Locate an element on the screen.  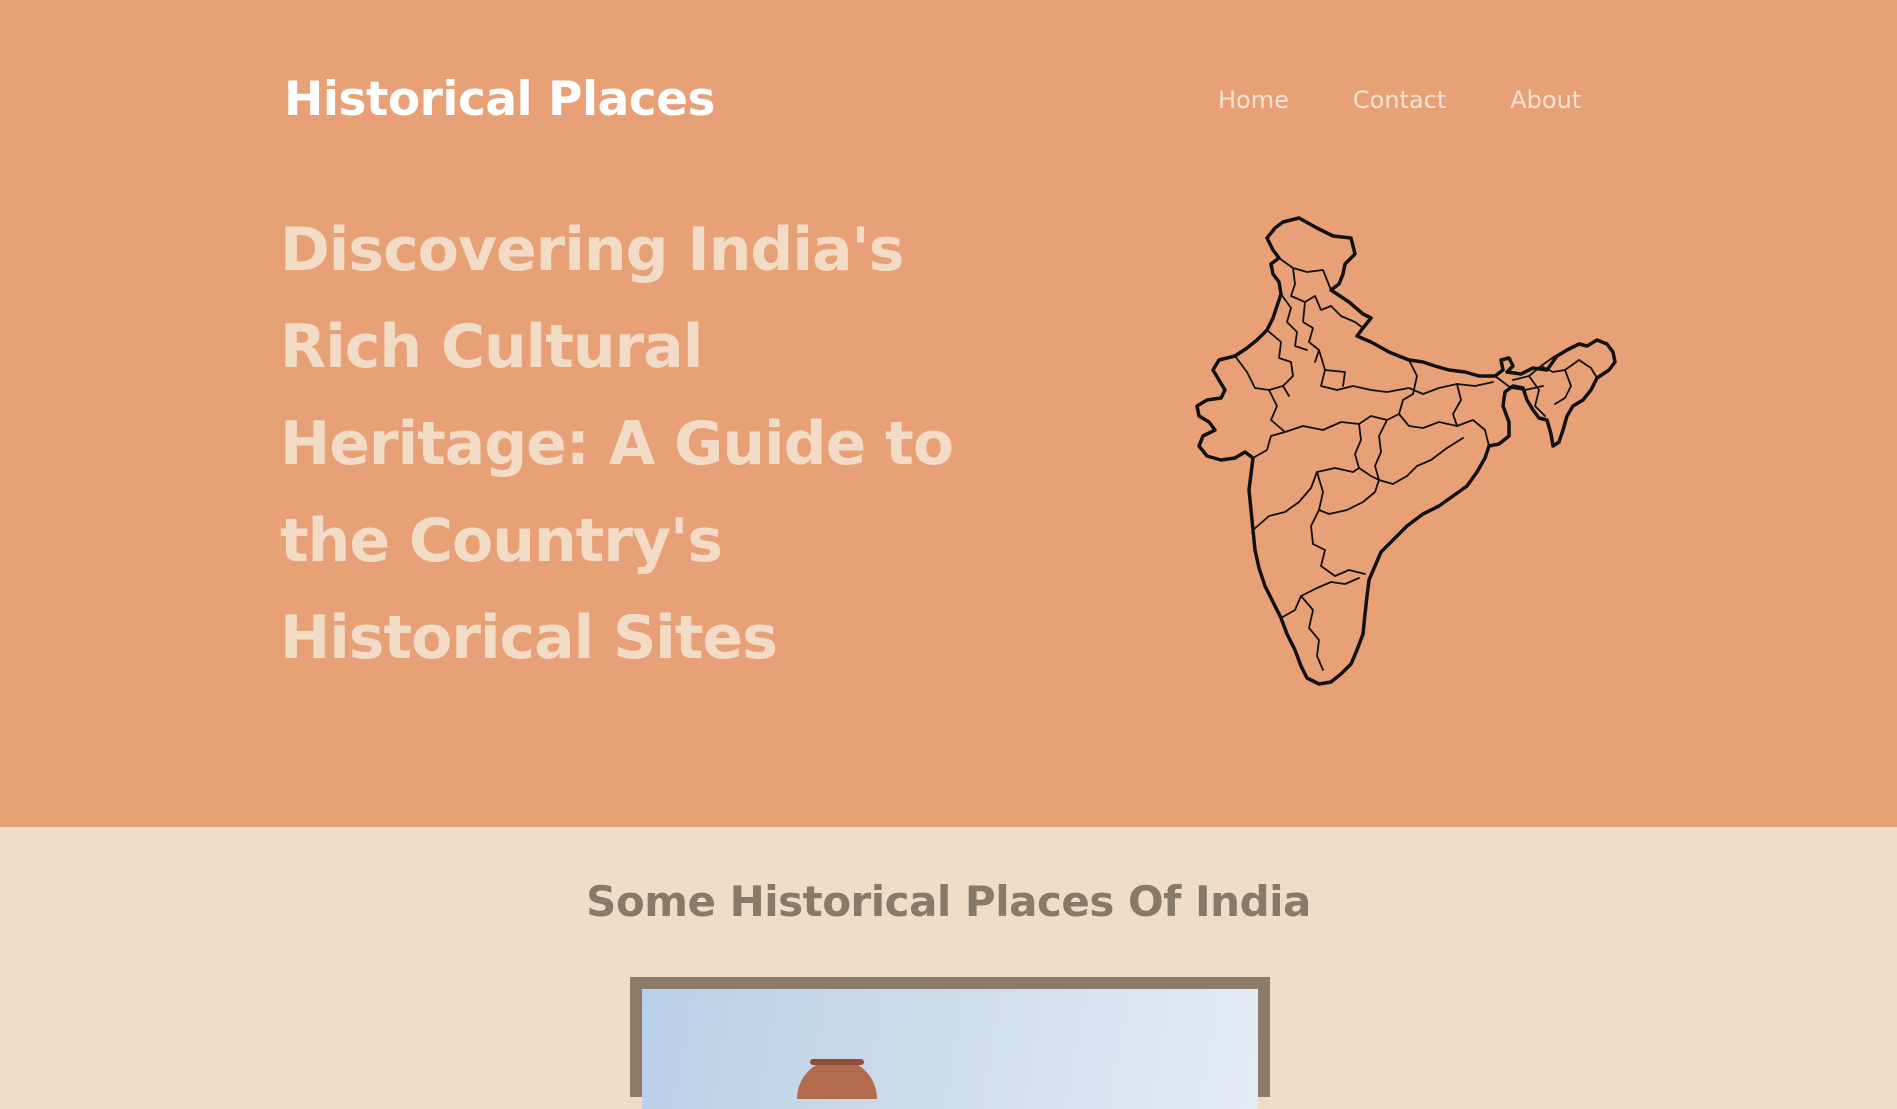
site-logo: Historical Places is located at coordinates (500, 99).